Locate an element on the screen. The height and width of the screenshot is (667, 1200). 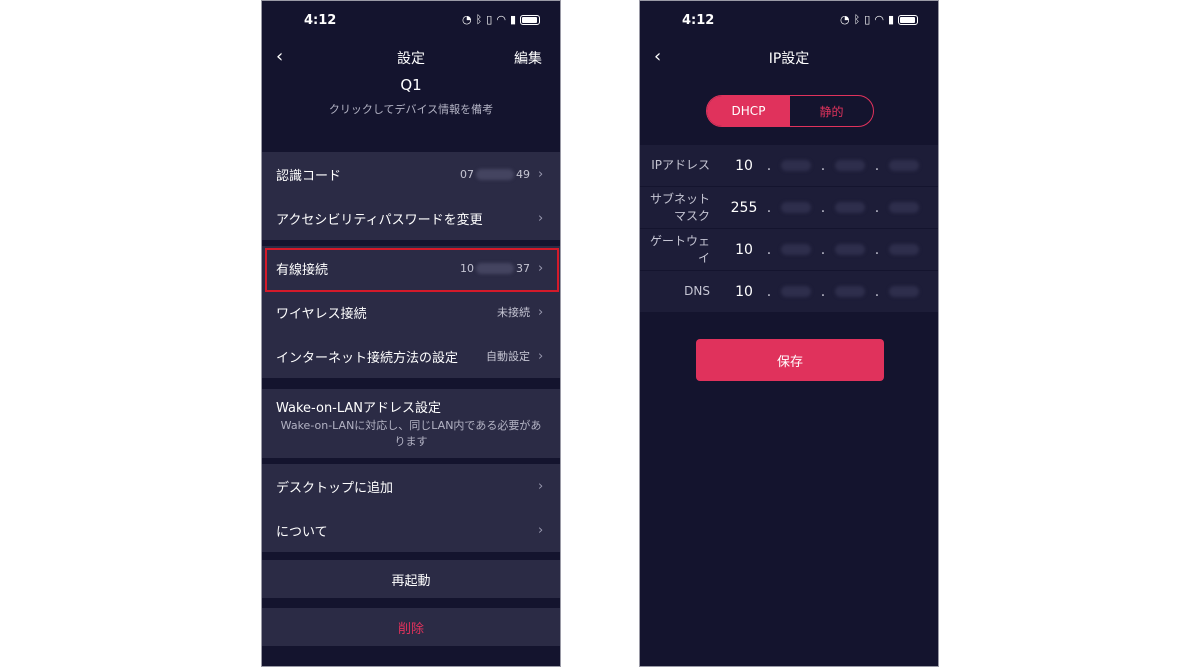
save-button: 保存 is located at coordinates (790, 360).